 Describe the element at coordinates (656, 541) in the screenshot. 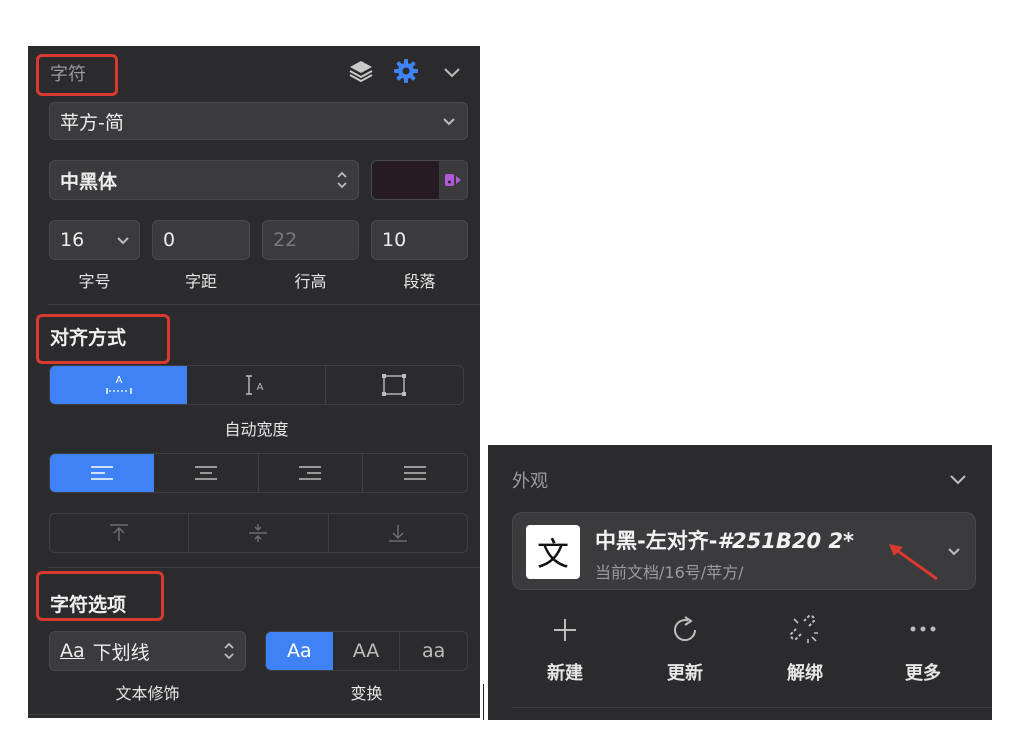

I see `style-name-main: 中黑-左对齐-` at that location.